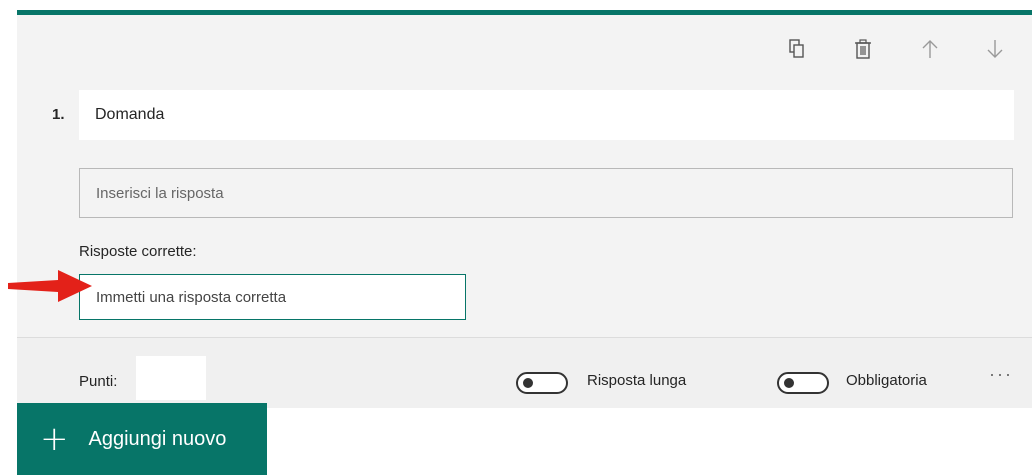  Describe the element at coordinates (157, 438) in the screenshot. I see `add-new-label: Aggiungi nuovo` at that location.